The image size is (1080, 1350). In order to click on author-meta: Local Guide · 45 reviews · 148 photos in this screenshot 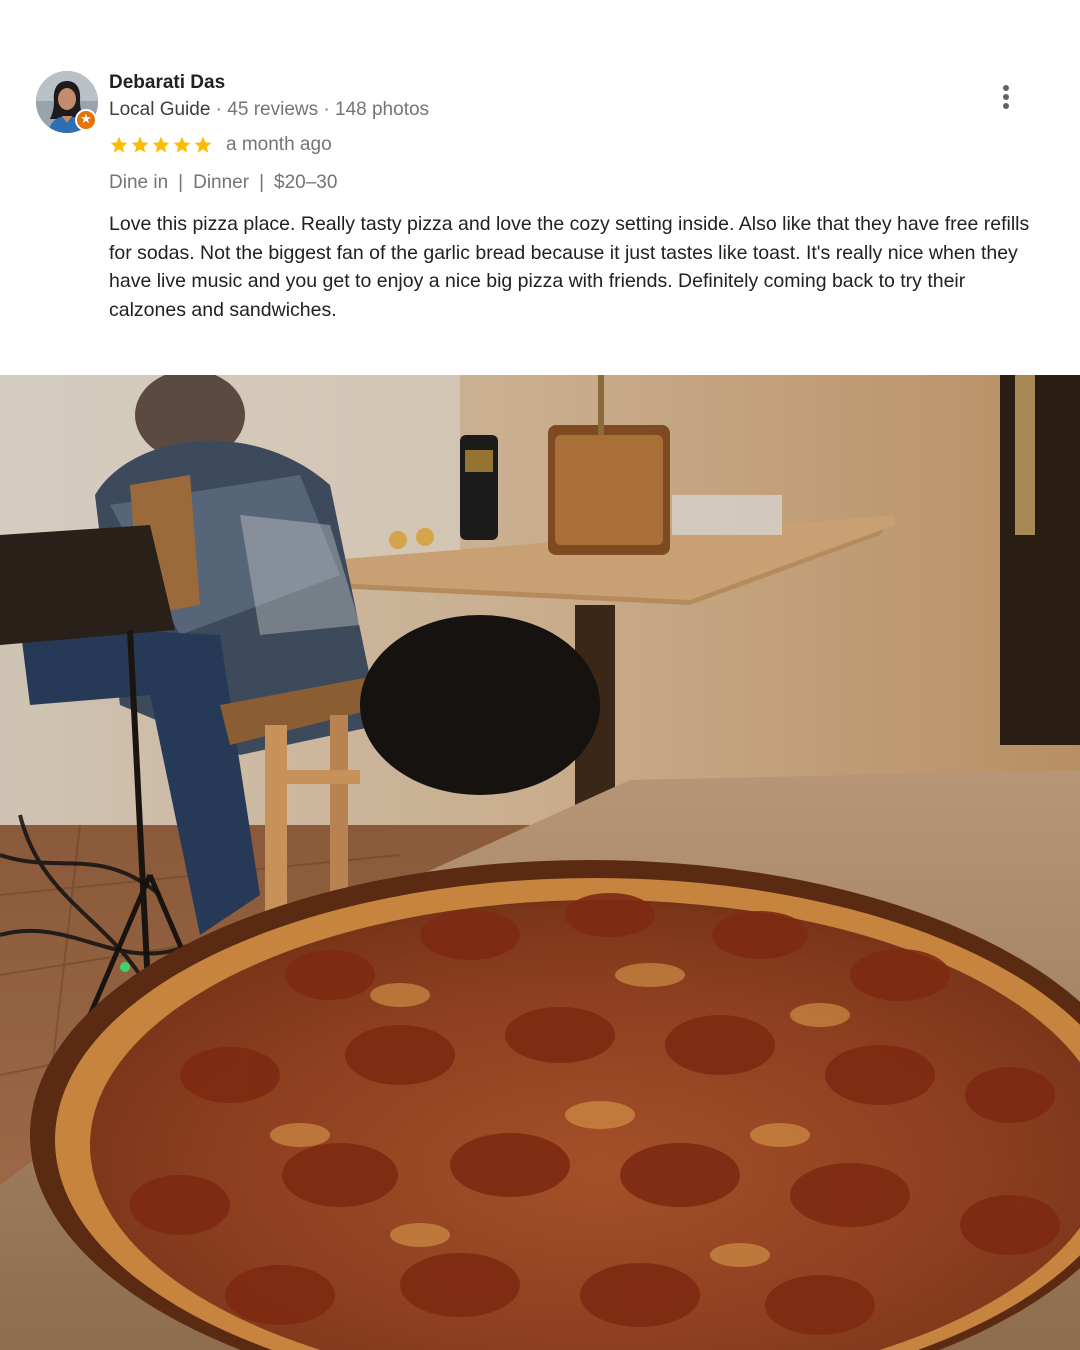, I will do `click(269, 110)`.